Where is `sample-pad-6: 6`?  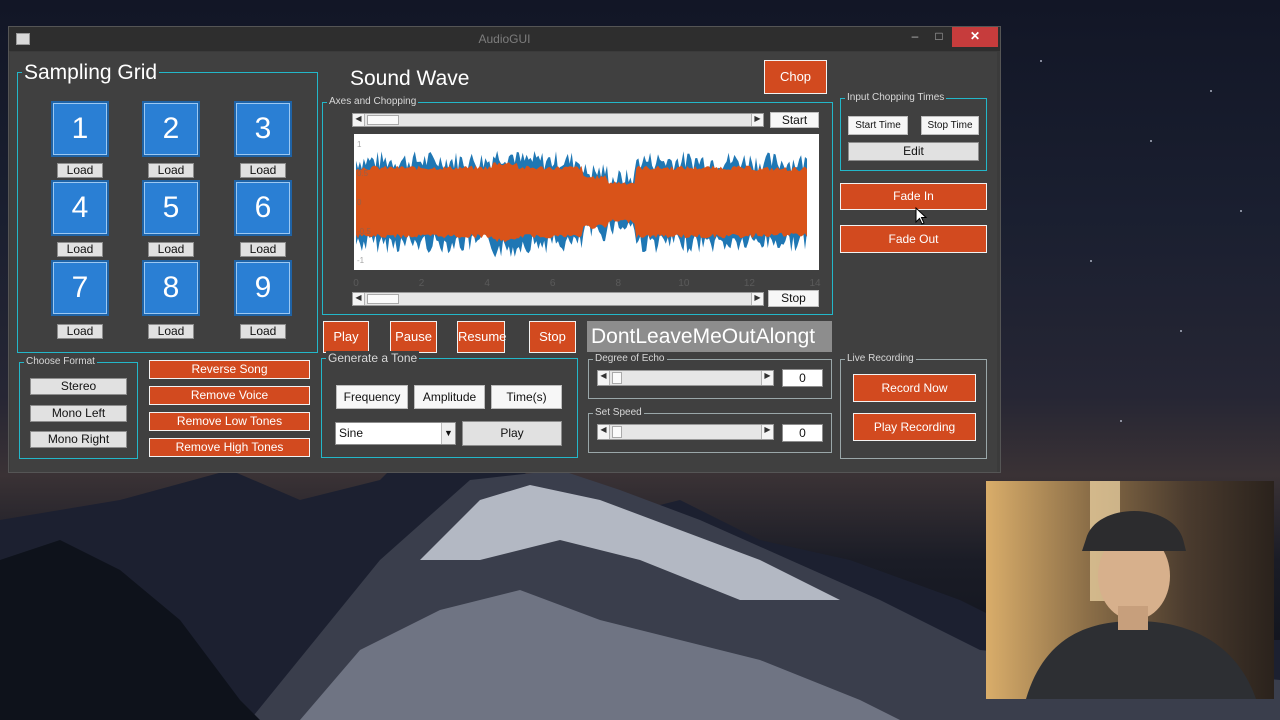 sample-pad-6: 6 is located at coordinates (263, 208).